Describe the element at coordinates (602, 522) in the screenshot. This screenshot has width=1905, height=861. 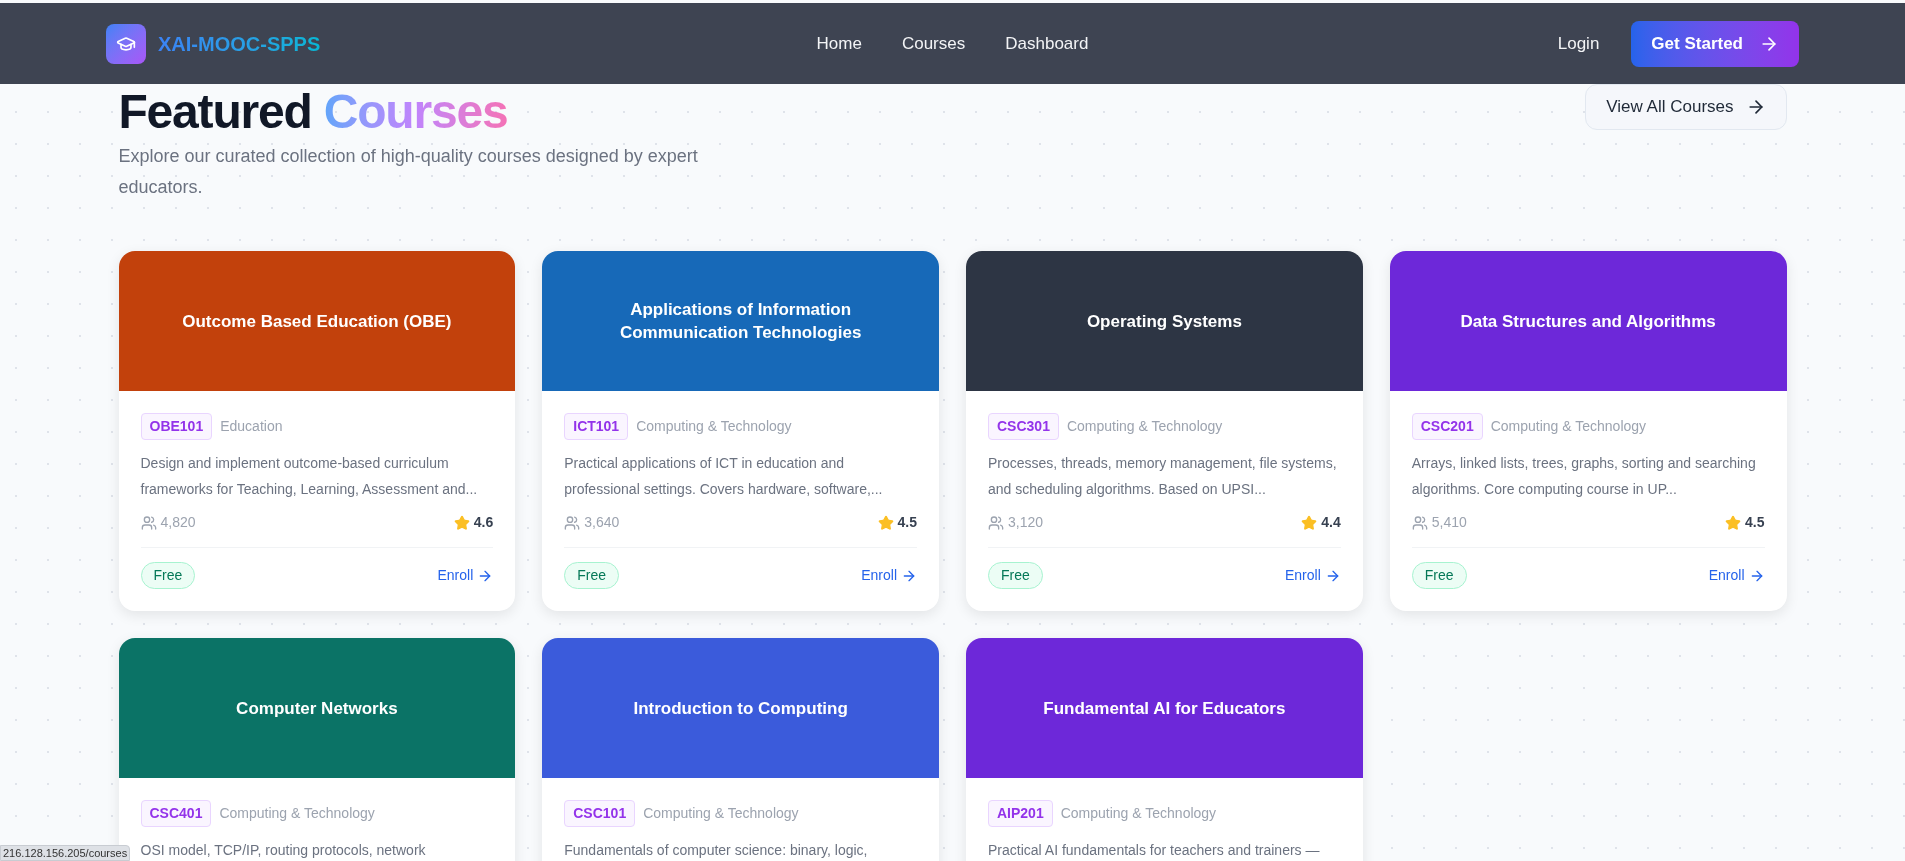
I see `student-count: 3,640` at that location.